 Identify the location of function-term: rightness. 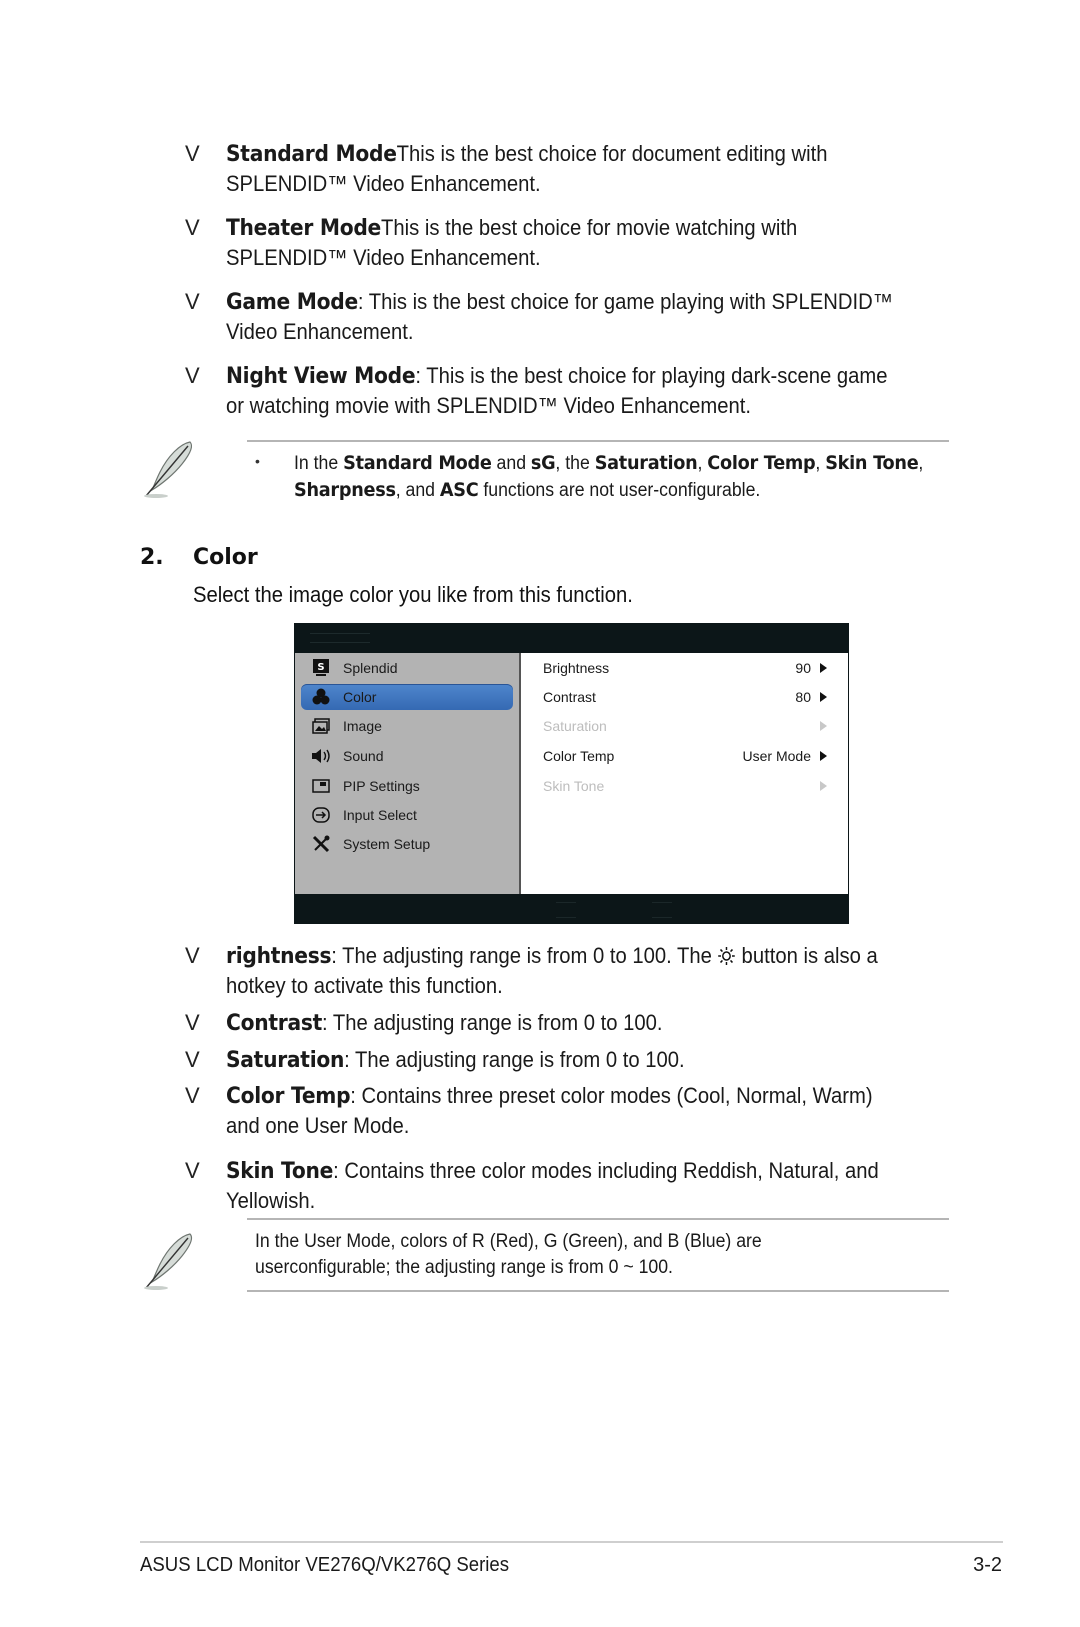
(279, 956).